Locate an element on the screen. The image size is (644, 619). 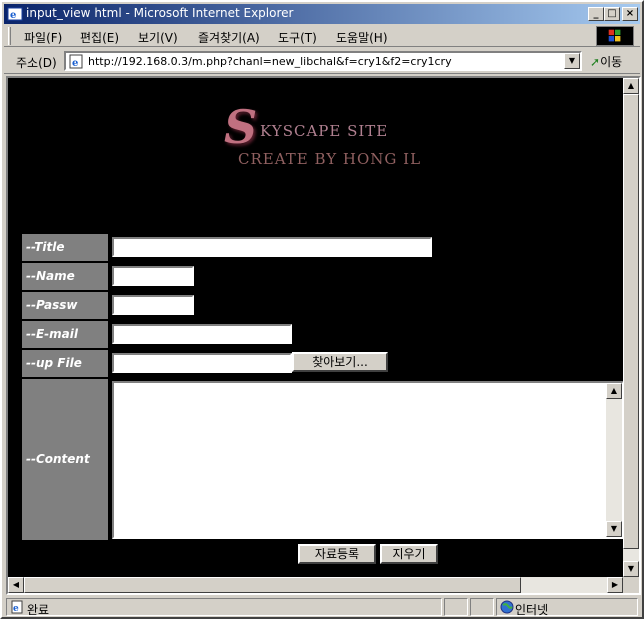
go-button: ➚이동 is located at coordinates (606, 61).